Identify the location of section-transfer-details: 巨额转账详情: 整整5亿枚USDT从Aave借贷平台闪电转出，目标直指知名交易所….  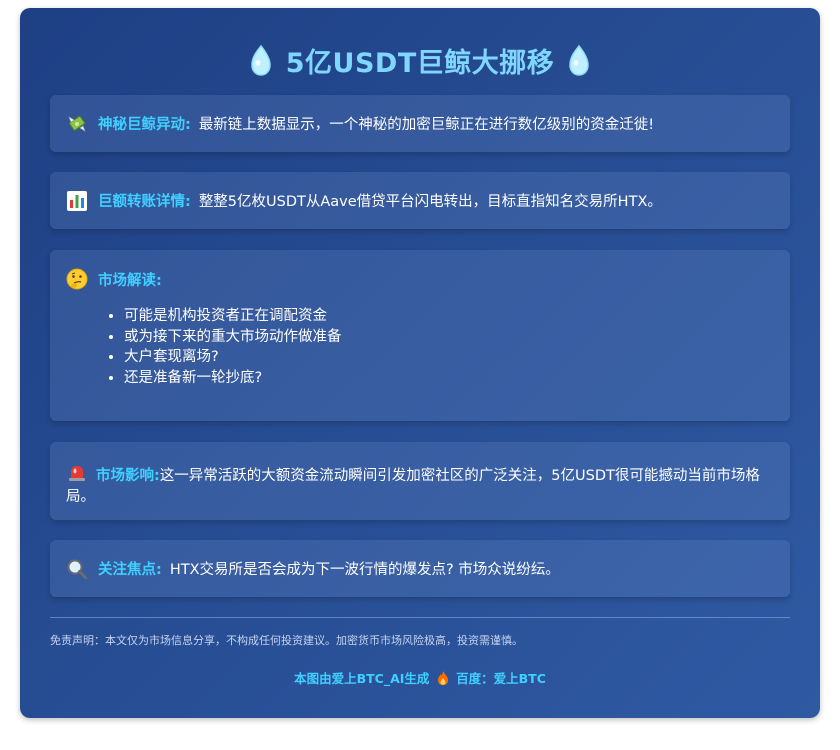
(420, 200).